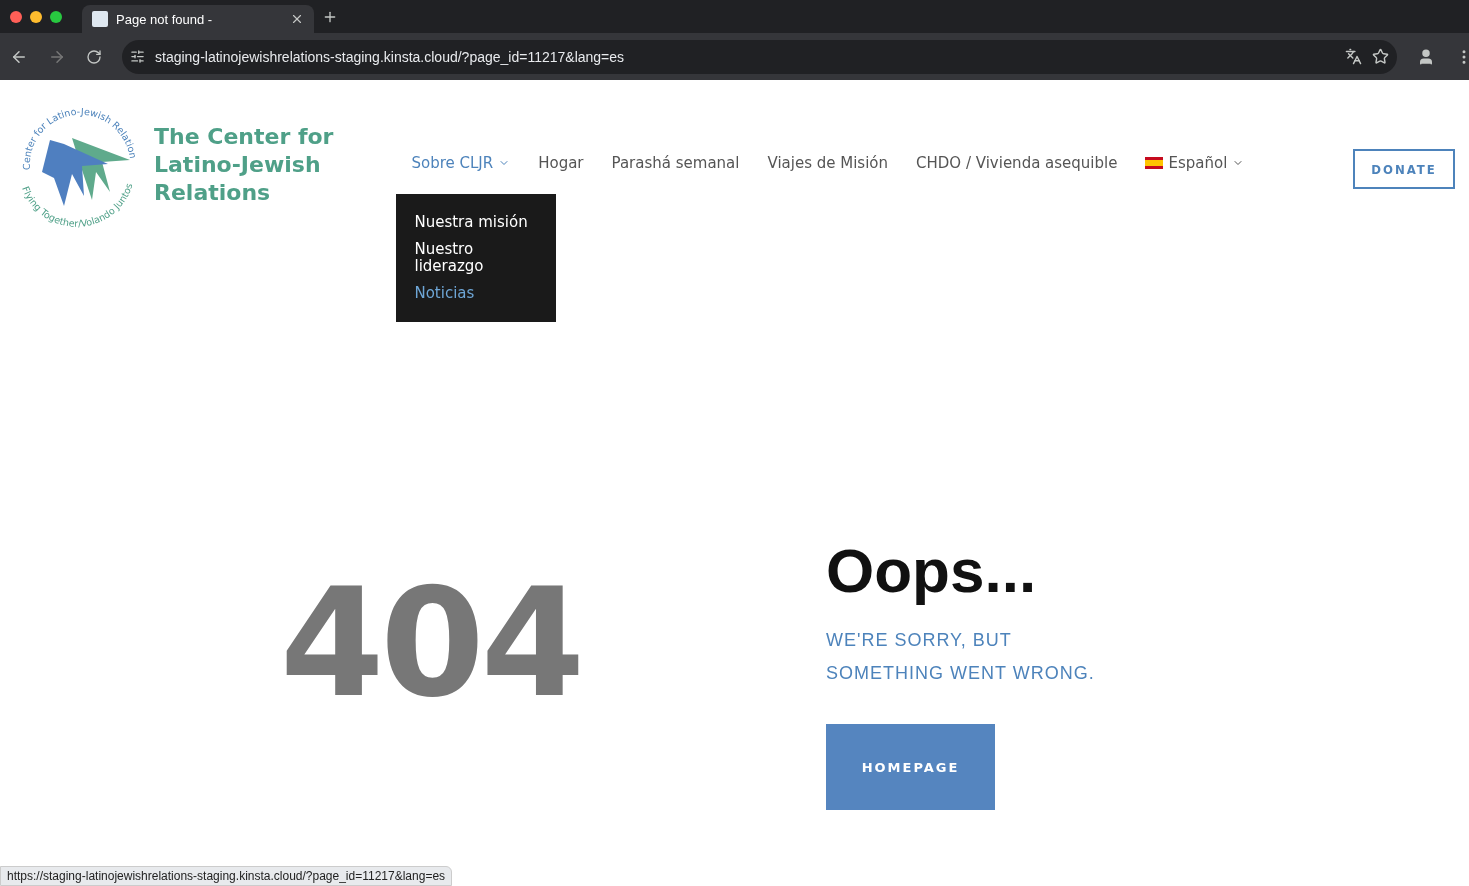 The image size is (1469, 886). Describe the element at coordinates (1154, 163) in the screenshot. I see `flag-icon` at that location.